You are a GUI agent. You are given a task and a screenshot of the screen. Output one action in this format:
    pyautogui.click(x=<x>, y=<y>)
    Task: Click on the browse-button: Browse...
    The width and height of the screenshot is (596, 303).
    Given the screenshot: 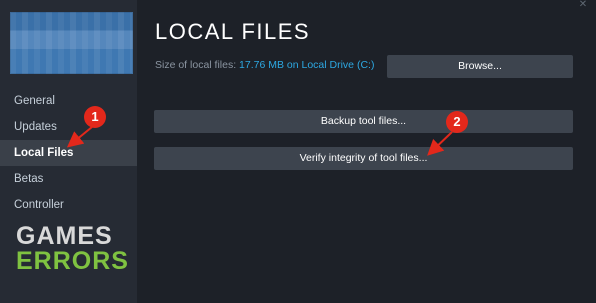 What is the action you would take?
    pyautogui.click(x=480, y=66)
    